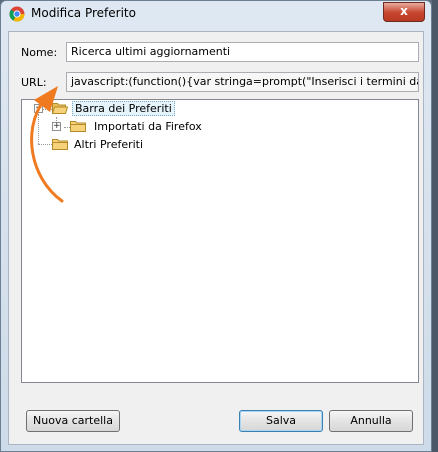  I want to click on tree-item-importati-firefox: + Importati da Firefox, so click(217, 127).